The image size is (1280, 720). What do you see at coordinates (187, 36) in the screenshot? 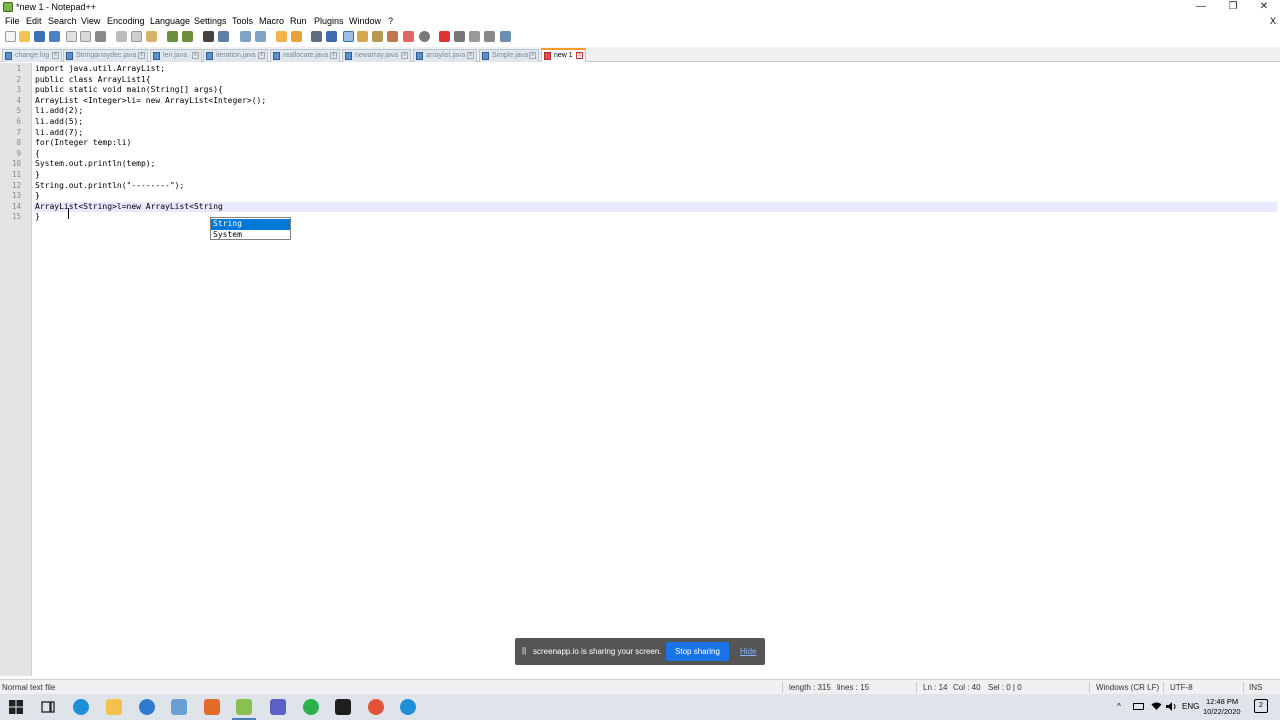
I see `redo-icon` at bounding box center [187, 36].